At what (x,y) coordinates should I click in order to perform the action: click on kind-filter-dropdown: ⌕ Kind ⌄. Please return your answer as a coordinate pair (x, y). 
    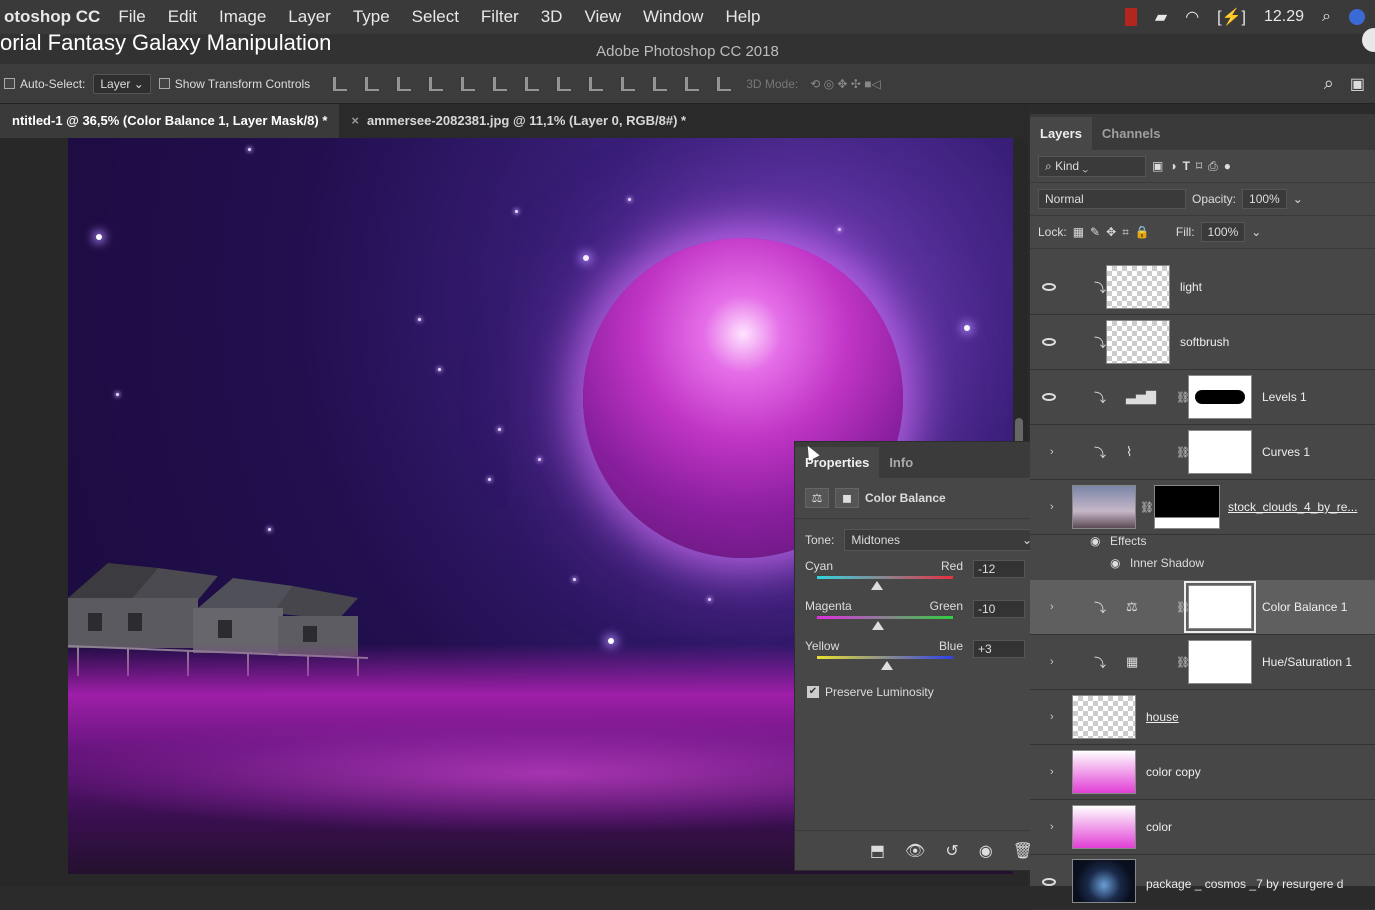
    Looking at the image, I should click on (1092, 166).